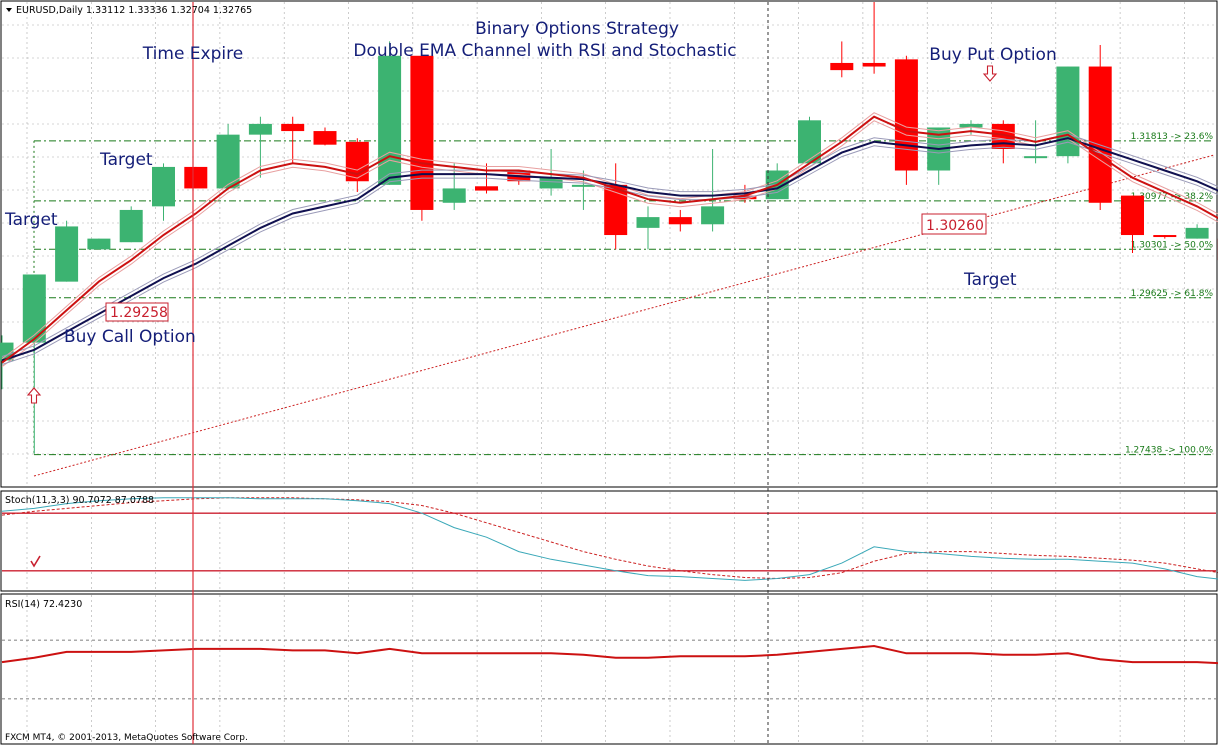  I want to click on fib-label: 1.27438 -> 100.0%, so click(1169, 451).